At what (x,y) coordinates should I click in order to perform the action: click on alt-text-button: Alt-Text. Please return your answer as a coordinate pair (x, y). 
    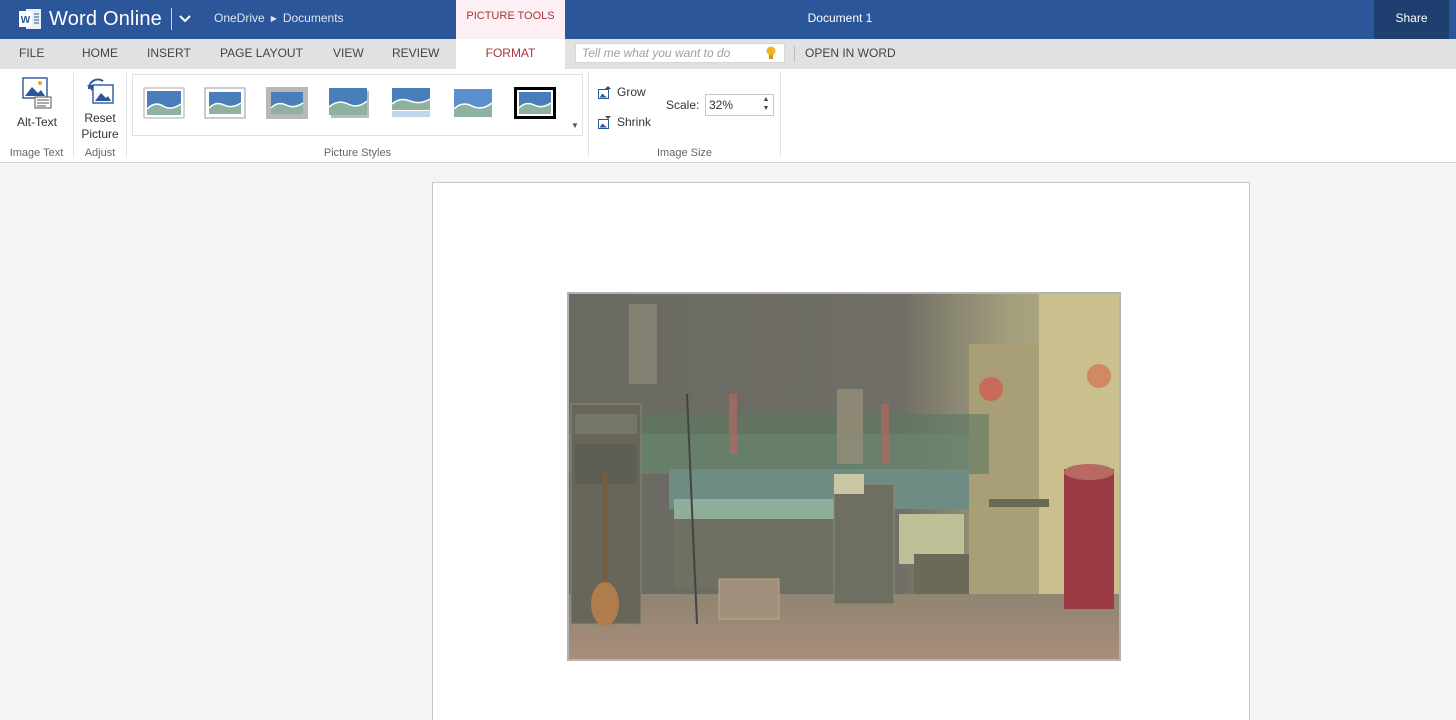
    Looking at the image, I should click on (37, 103).